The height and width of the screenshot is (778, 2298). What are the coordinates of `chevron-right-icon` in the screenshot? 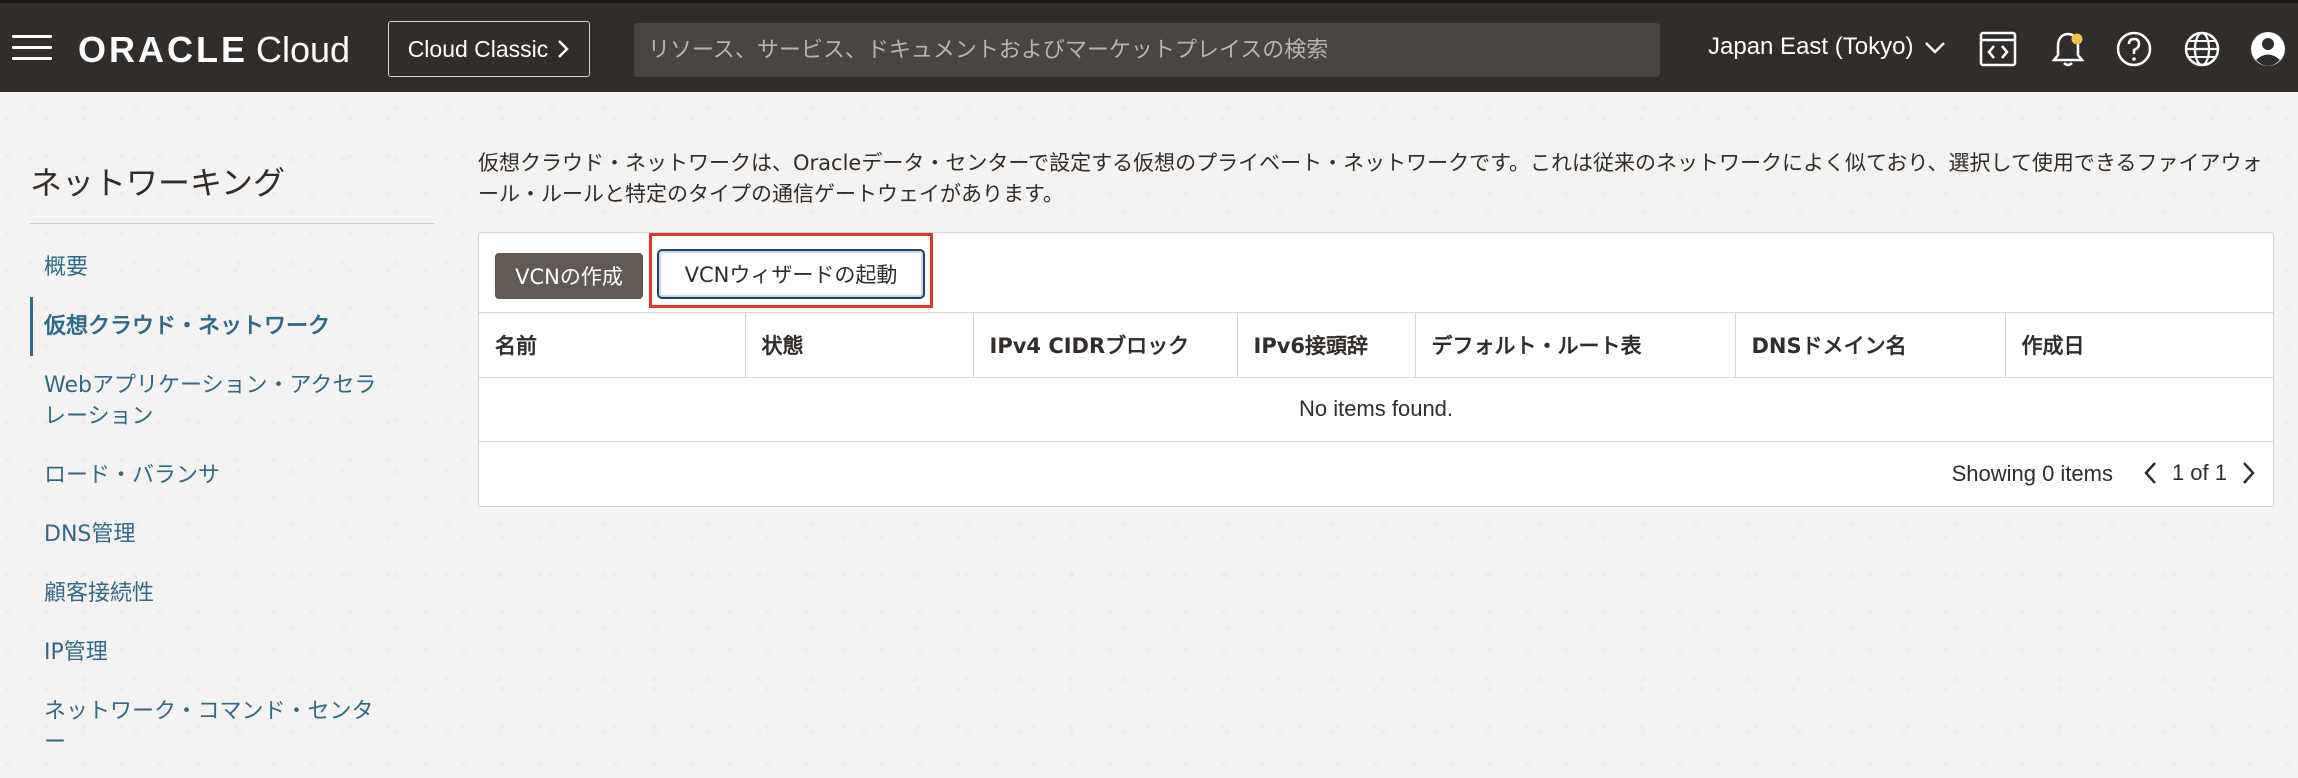 It's located at (564, 49).